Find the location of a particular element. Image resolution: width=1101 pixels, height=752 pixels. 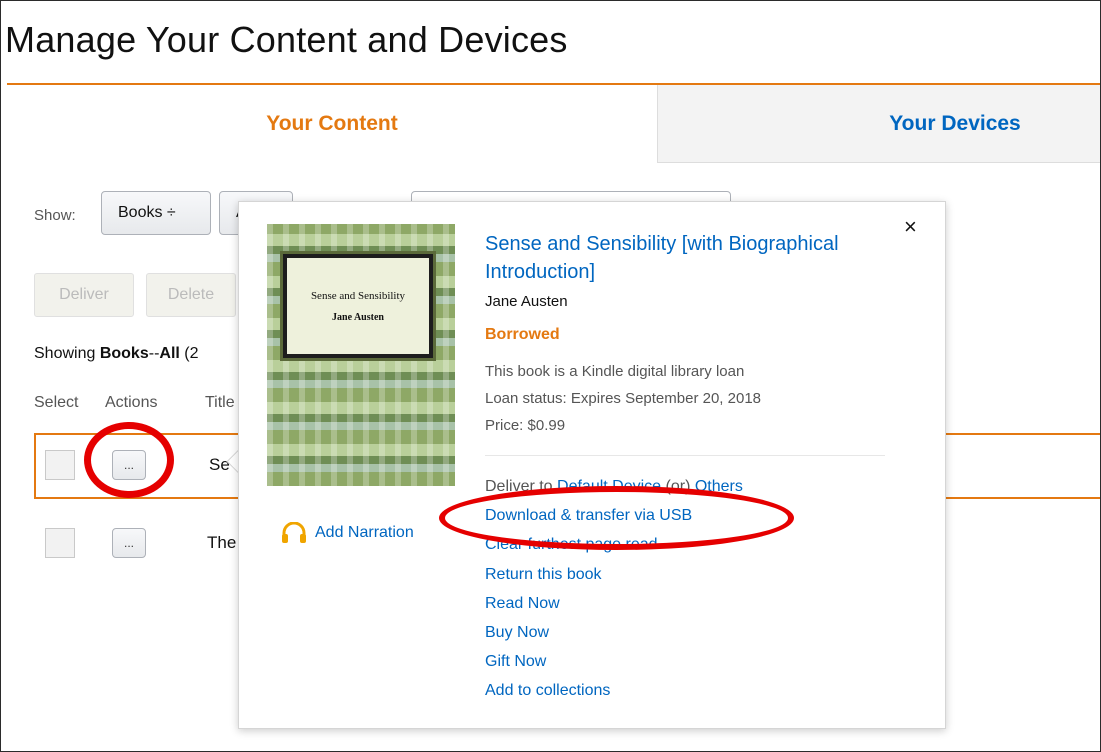

column-header-title: Title is located at coordinates (220, 403).